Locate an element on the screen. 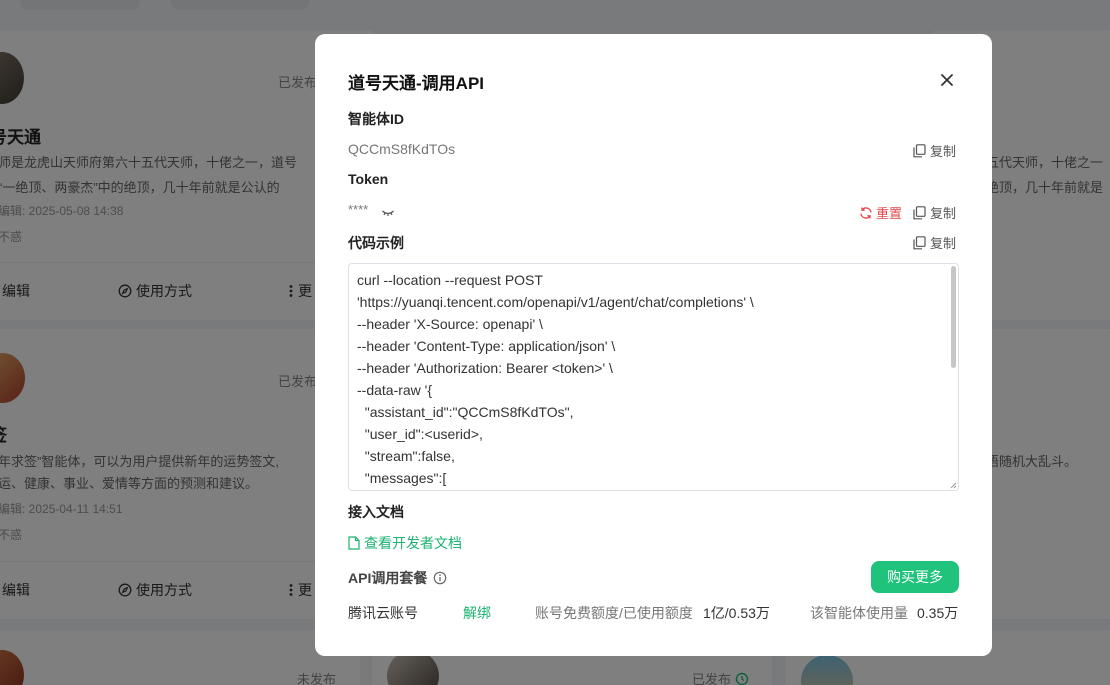 This screenshot has height=685, width=1110. unbind-link: 解绑 is located at coordinates (477, 613).